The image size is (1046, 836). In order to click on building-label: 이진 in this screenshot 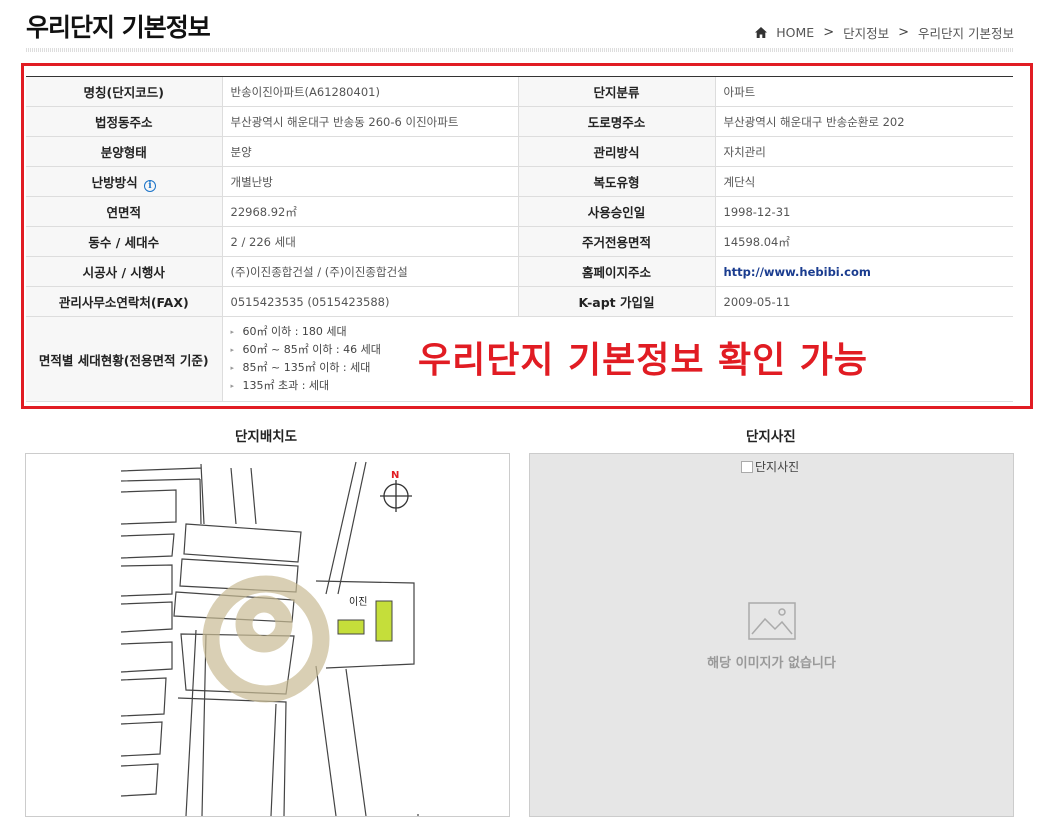, I will do `click(358, 602)`.